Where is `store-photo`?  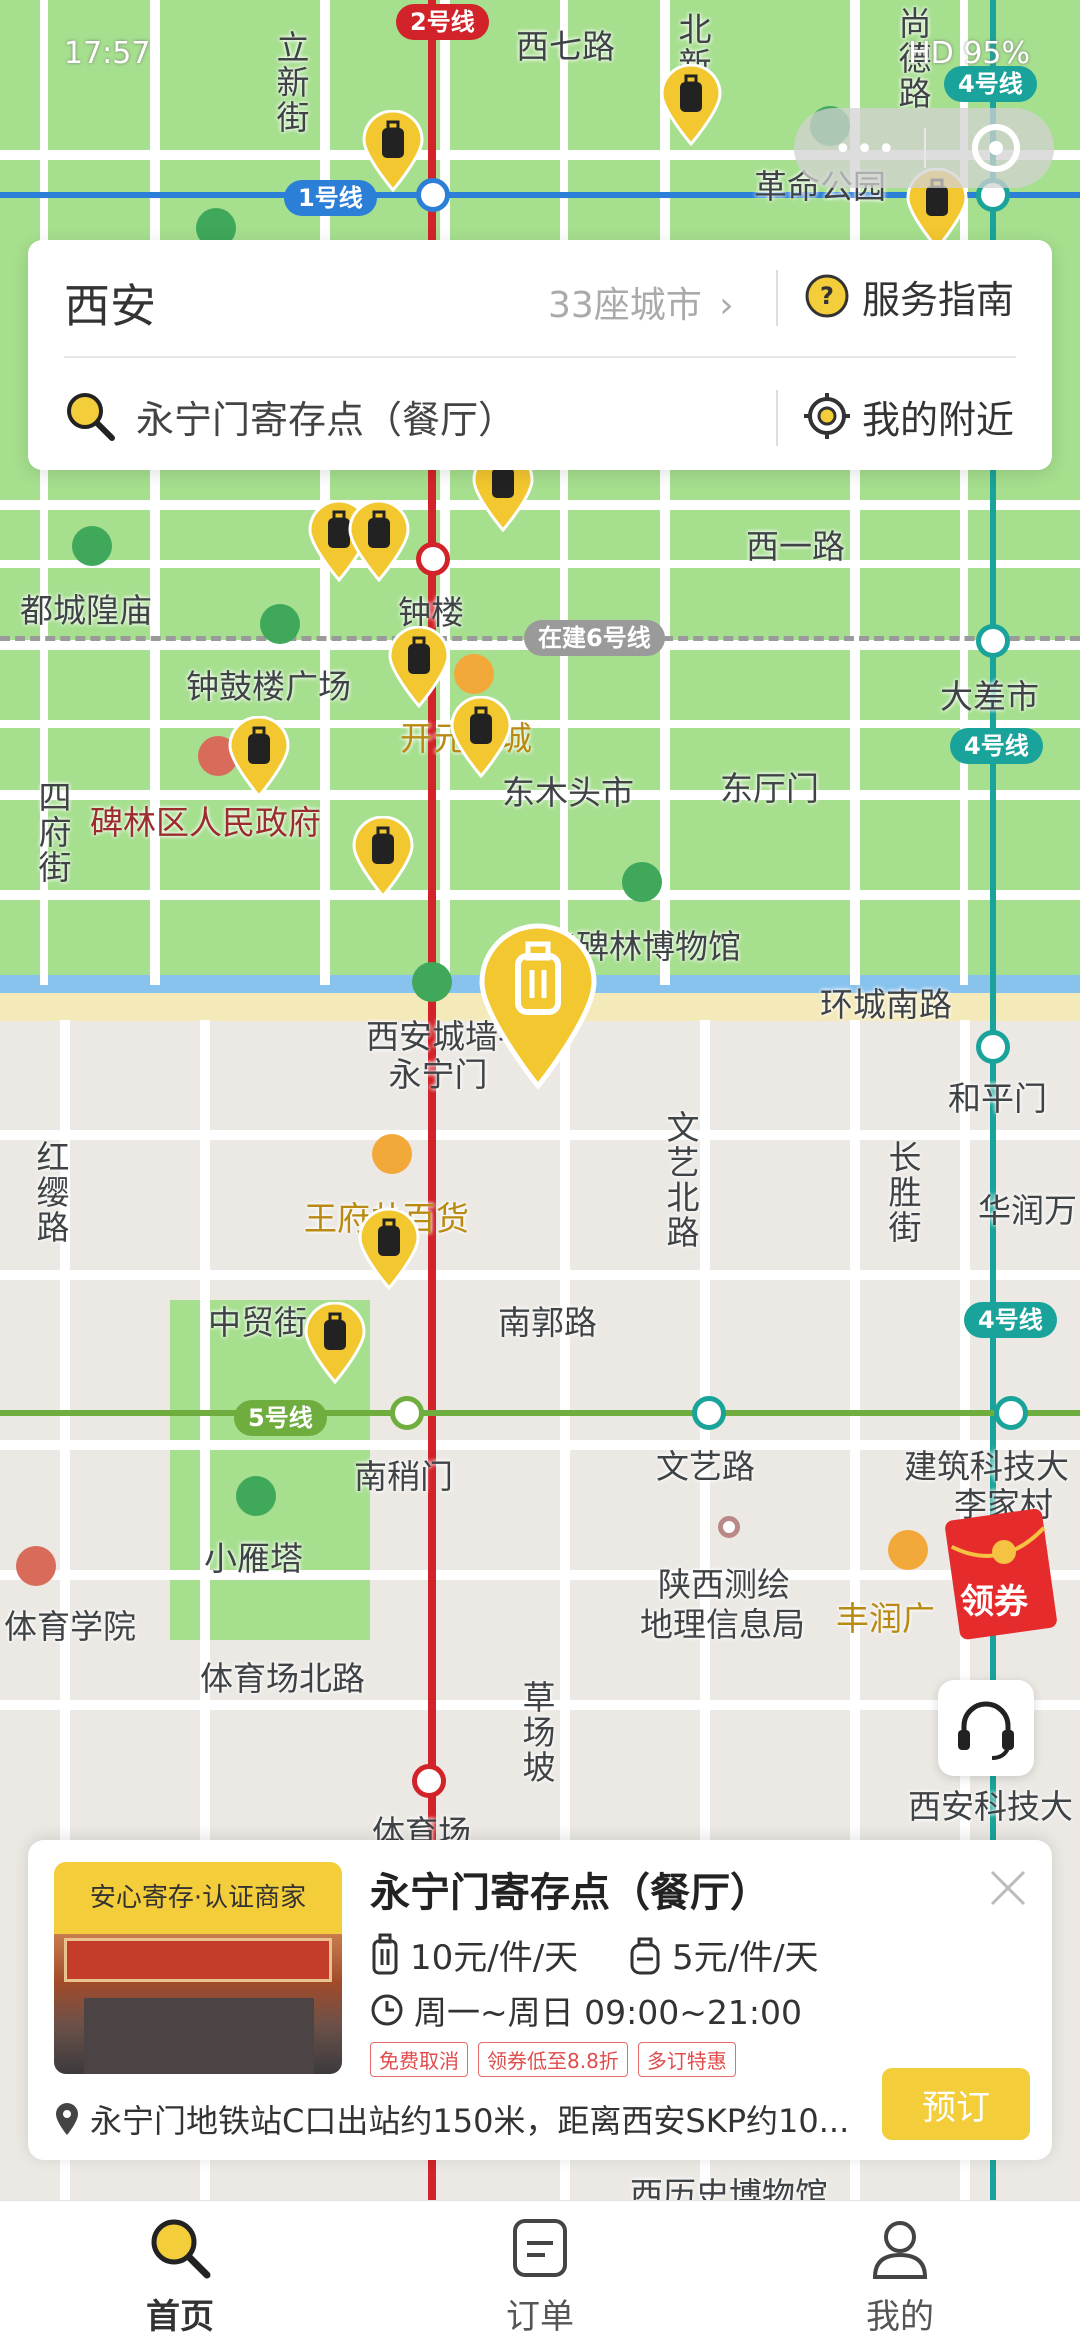 store-photo is located at coordinates (198, 2004).